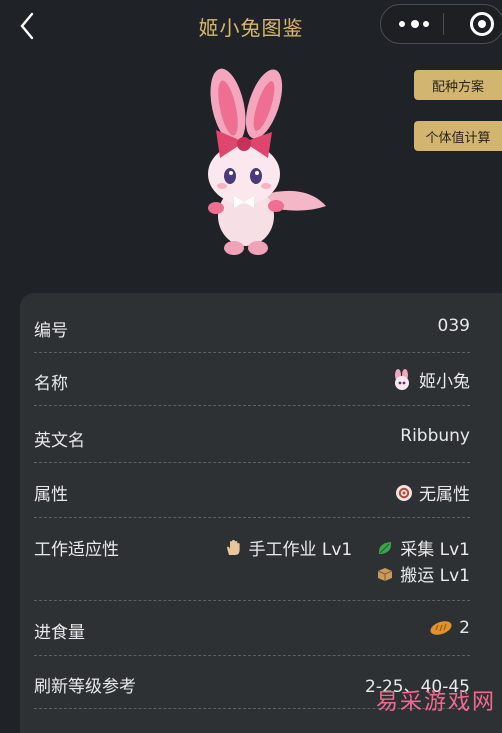  I want to click on element-value: 无属性, so click(444, 495).